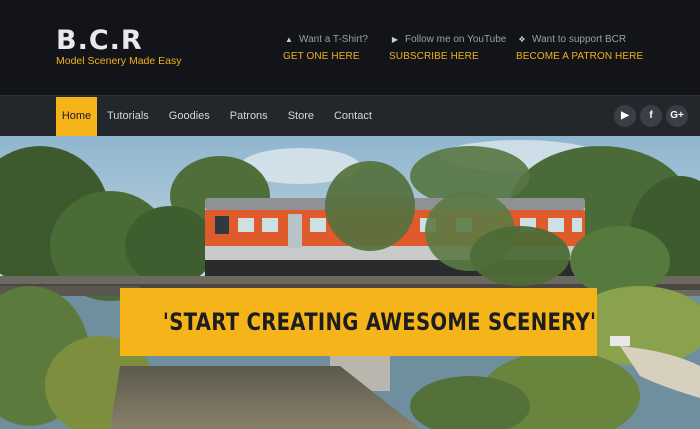  I want to click on nav-contact: Contact, so click(353, 116).